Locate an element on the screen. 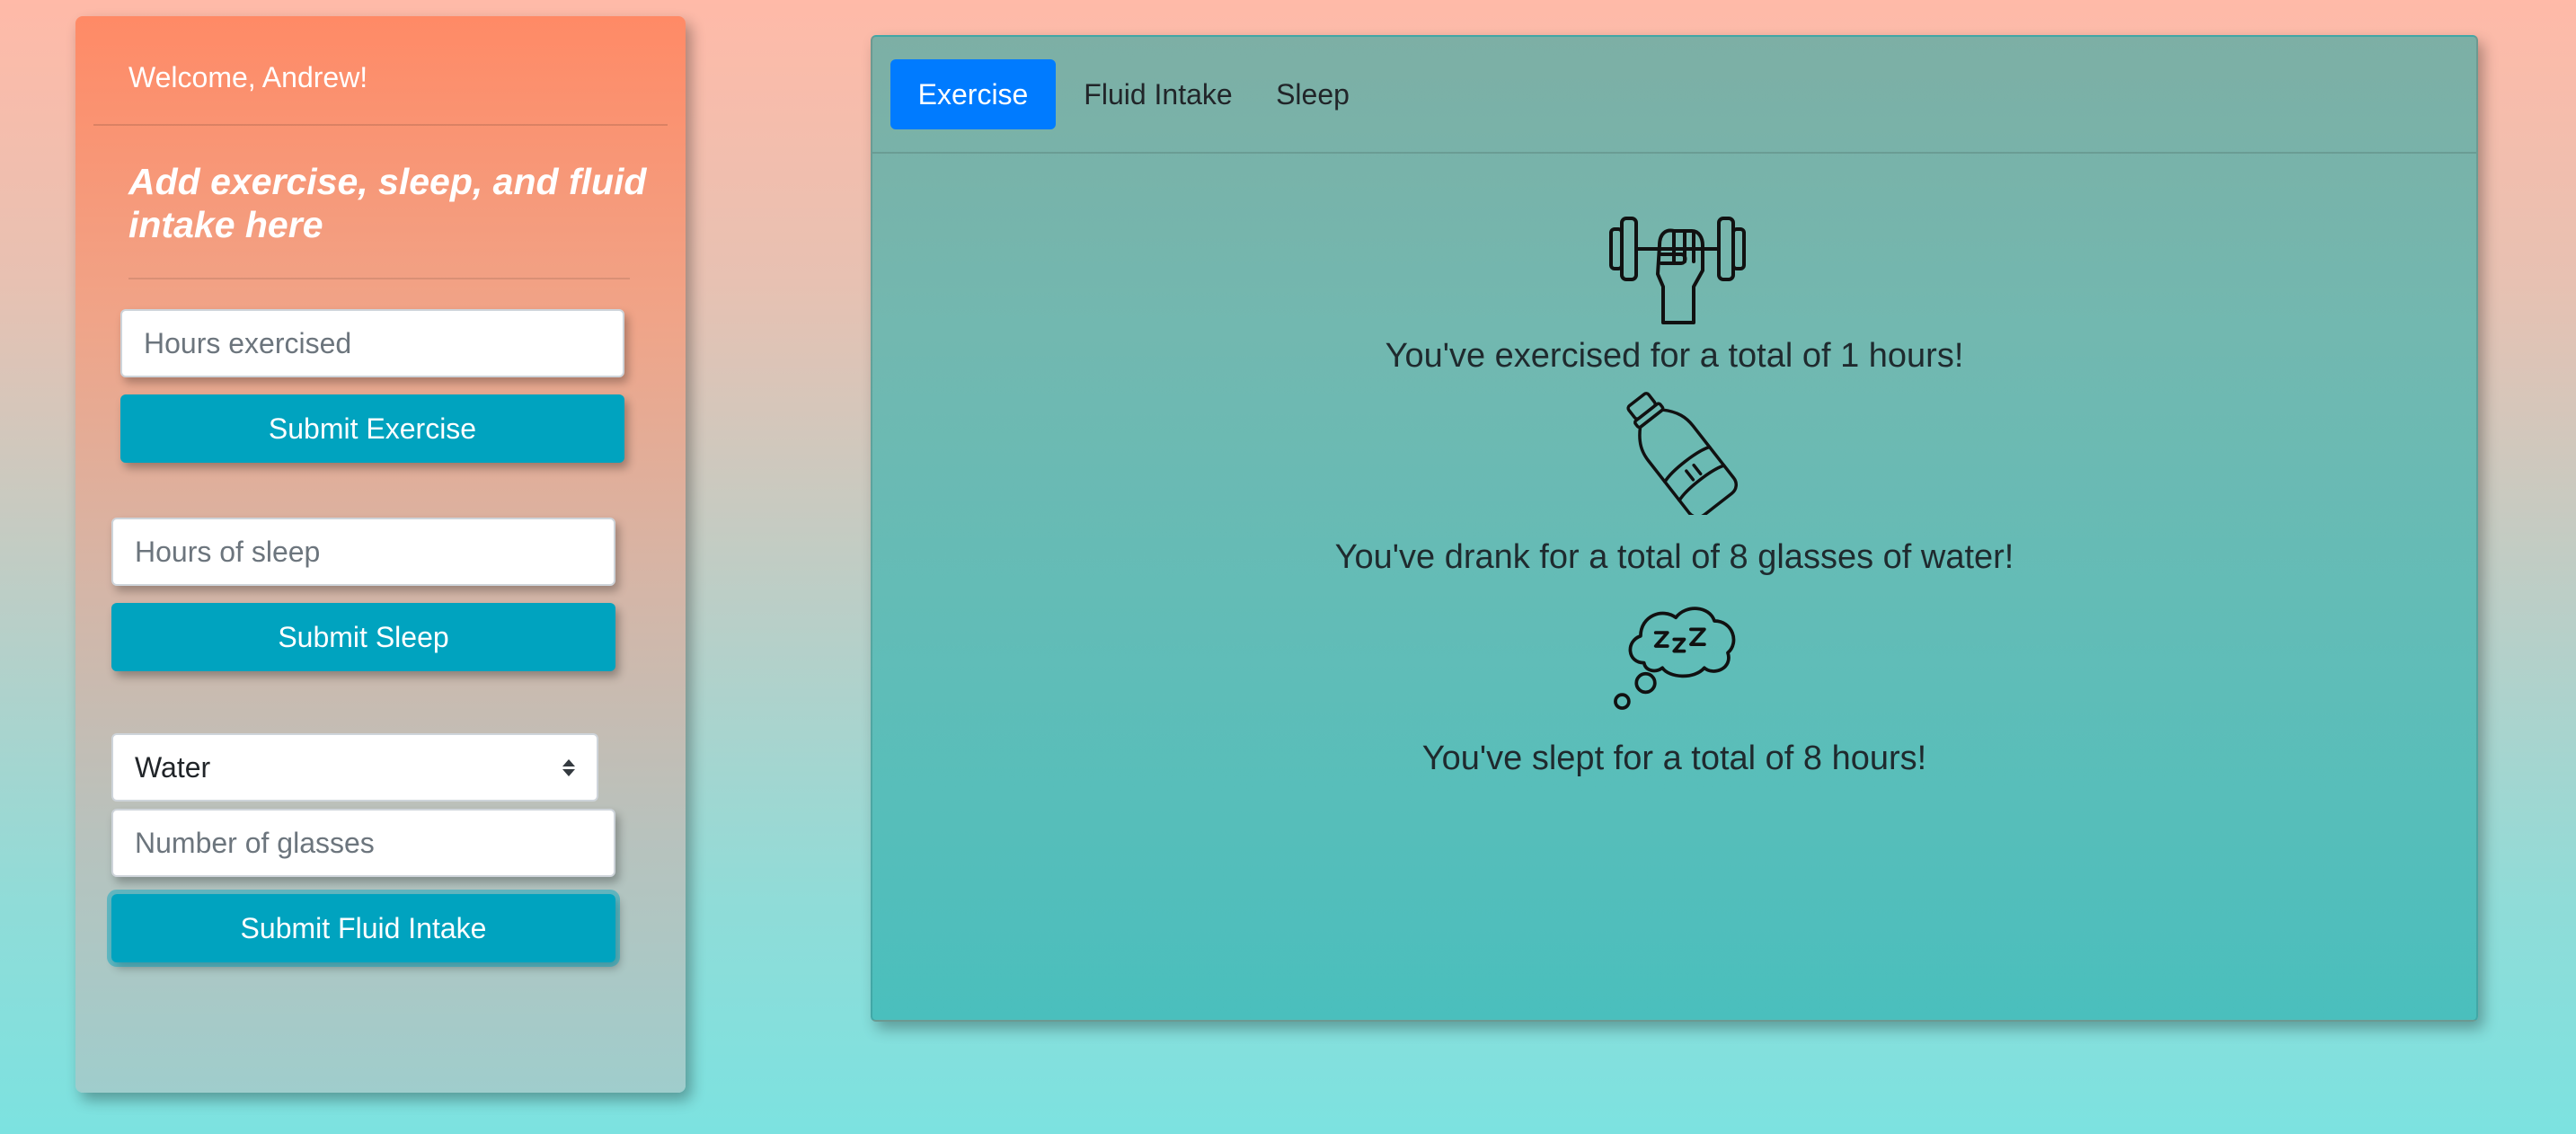 The width and height of the screenshot is (2576, 1134). hours-of-sleep-input is located at coordinates (363, 552).